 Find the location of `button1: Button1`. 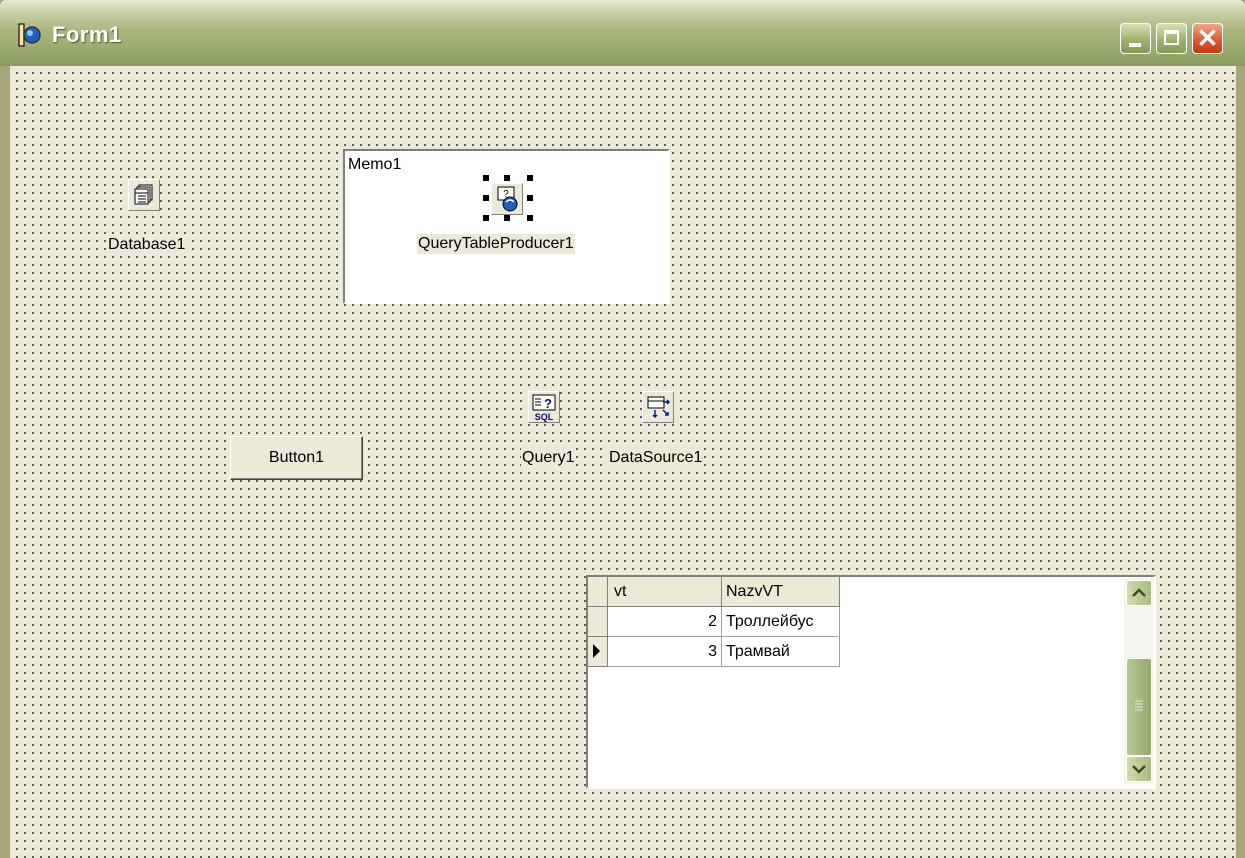

button1: Button1 is located at coordinates (296, 458).